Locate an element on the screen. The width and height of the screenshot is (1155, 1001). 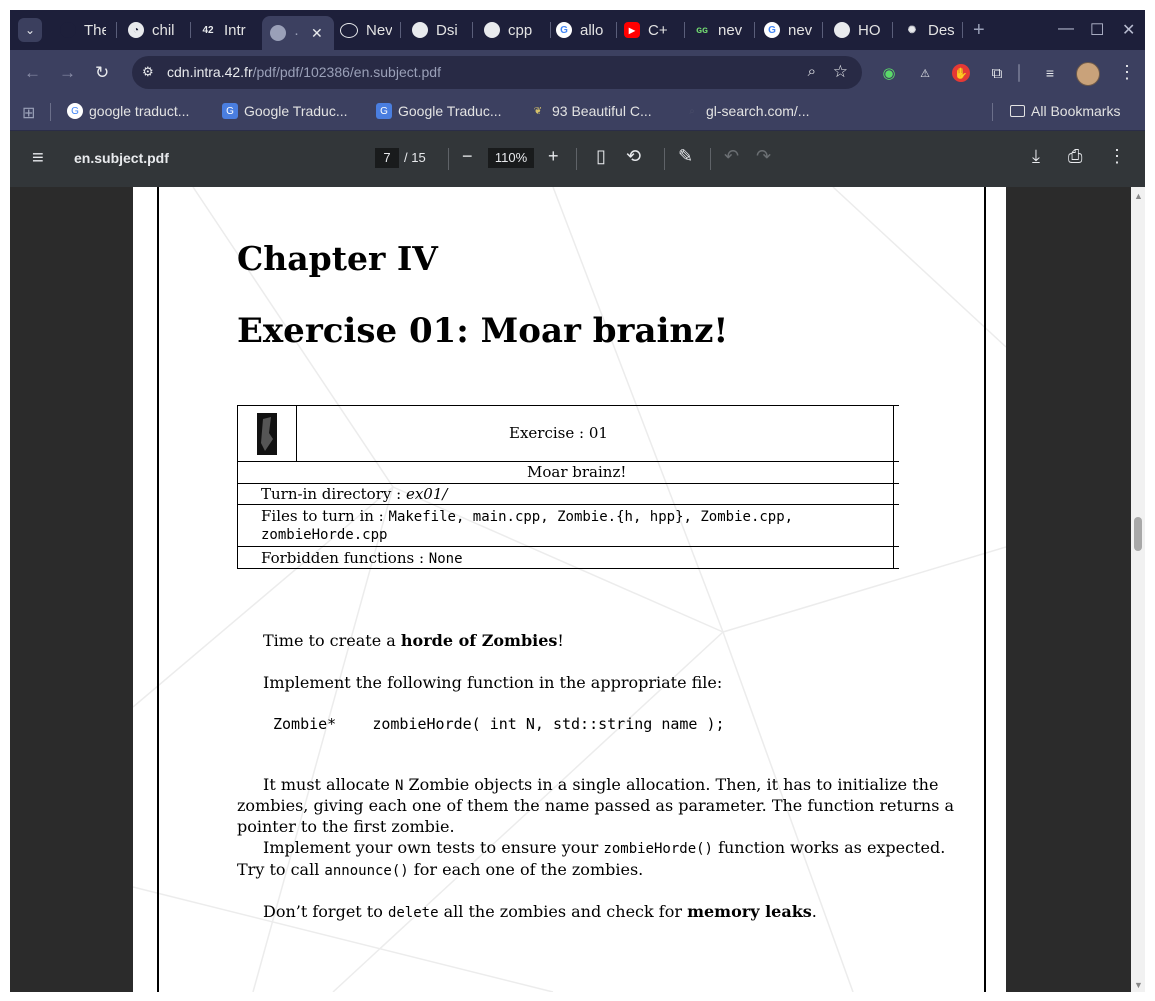
redo-icon: ↷ is located at coordinates (763, 156).